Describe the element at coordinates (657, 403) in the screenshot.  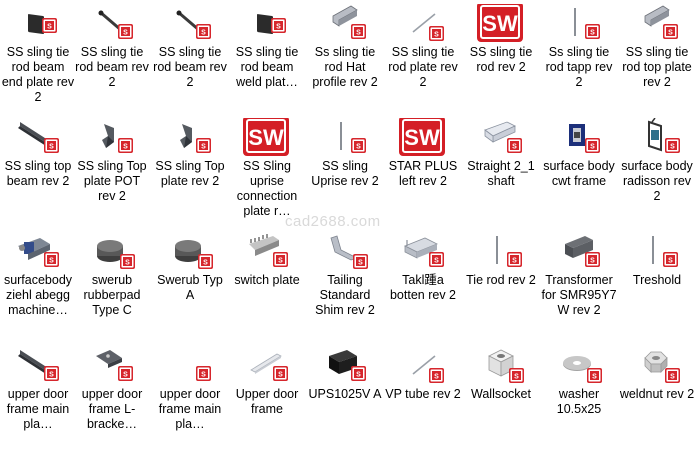
I see `file-item: Sweldnut rev 2` at that location.